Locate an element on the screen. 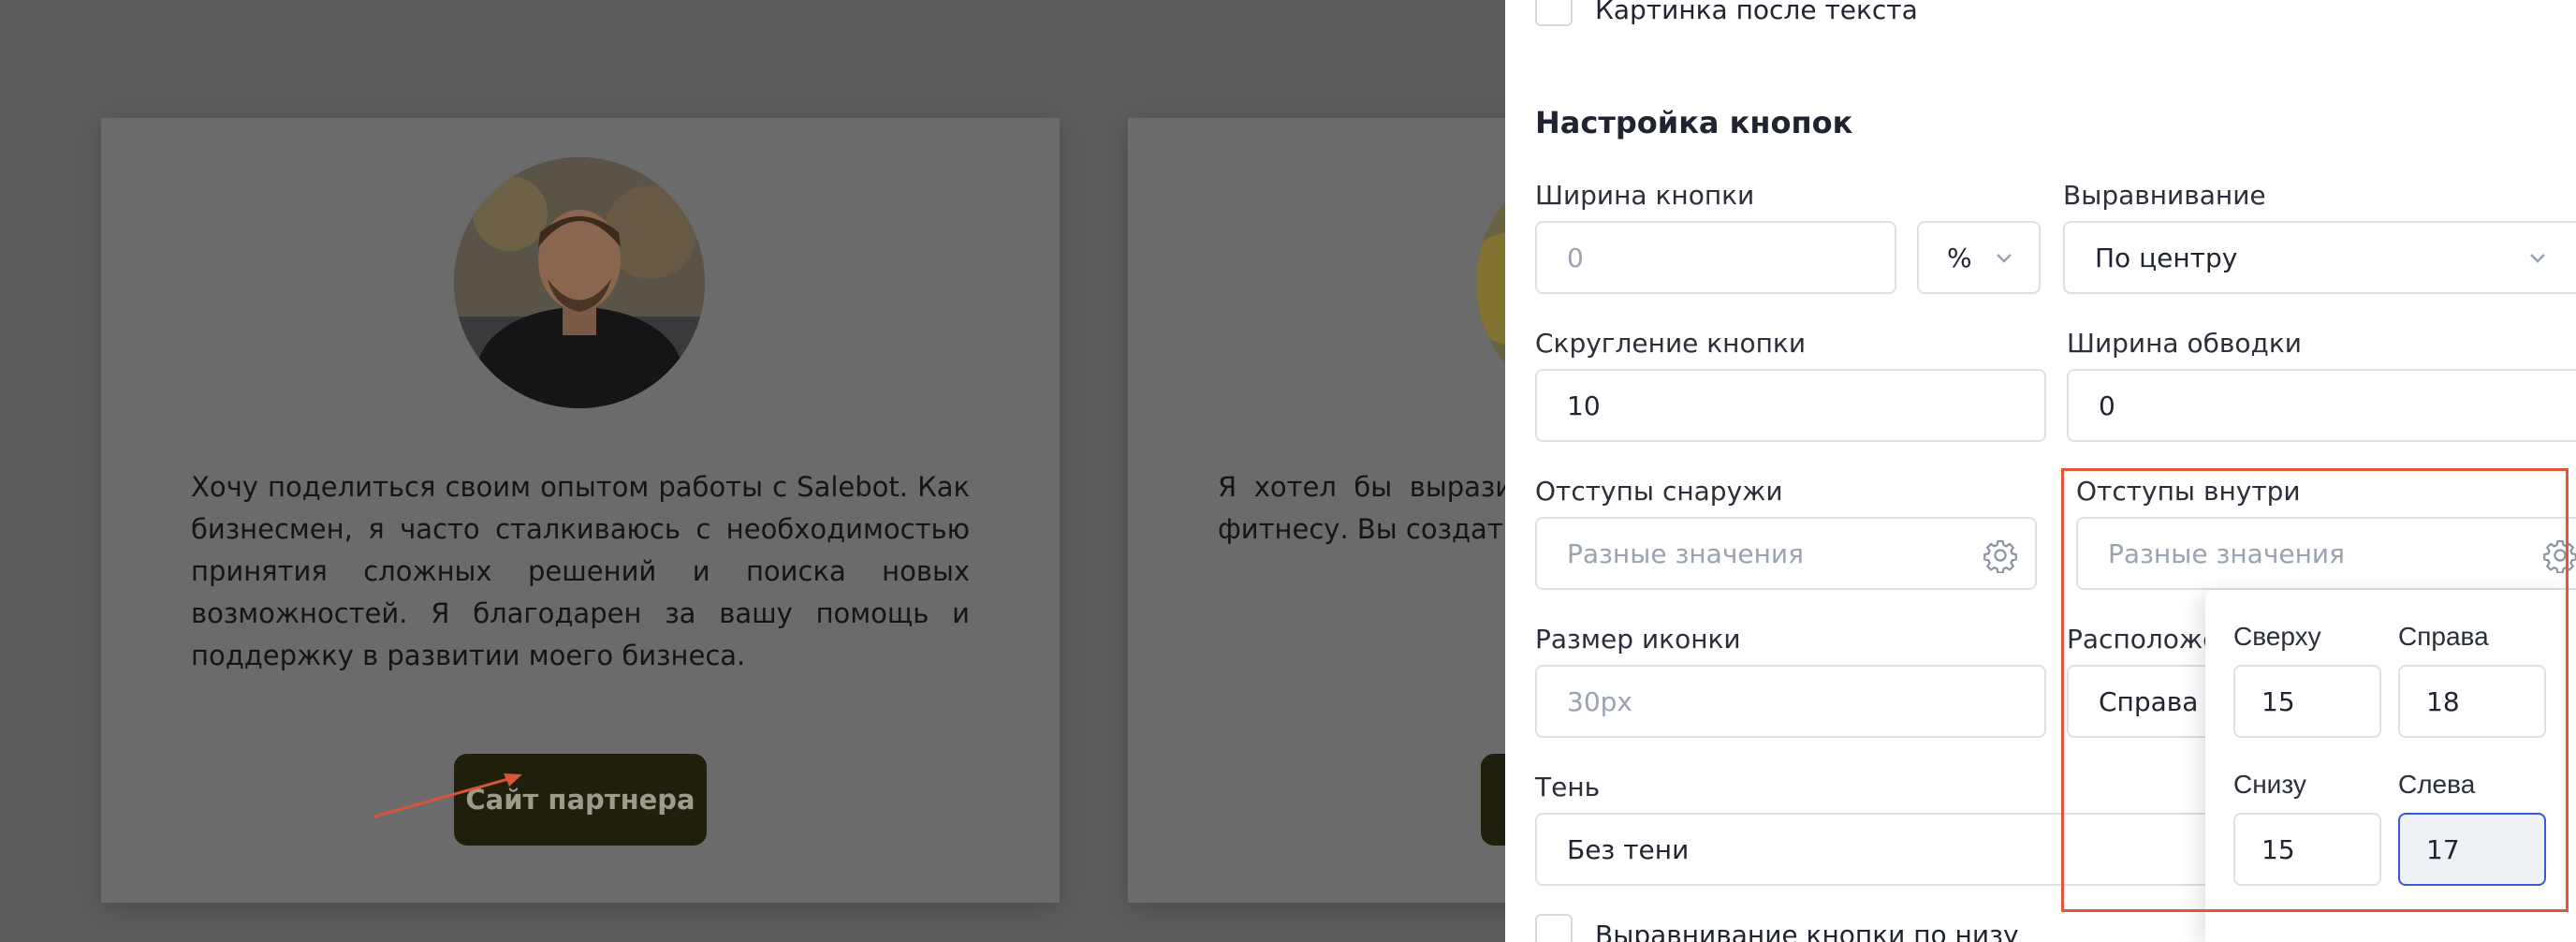 Image resolution: width=2576 pixels, height=942 pixels. alignment-value: По центру is located at coordinates (2166, 257).